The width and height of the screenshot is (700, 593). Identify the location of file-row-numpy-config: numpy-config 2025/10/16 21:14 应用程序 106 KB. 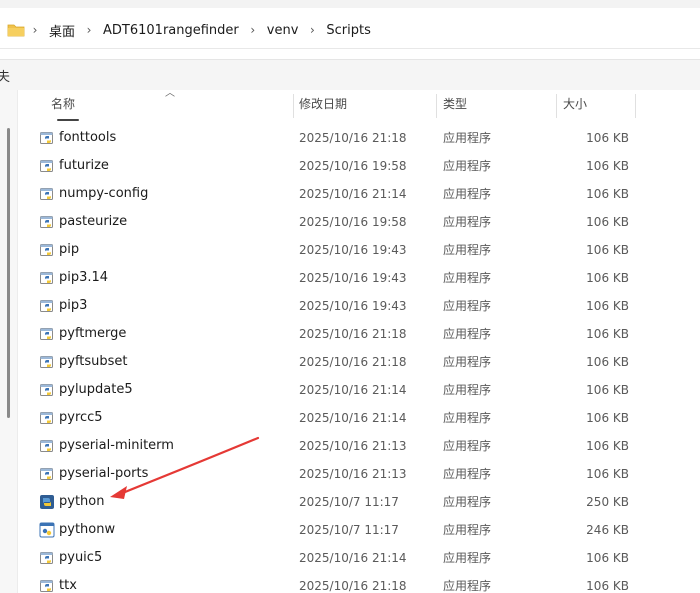
(358, 194).